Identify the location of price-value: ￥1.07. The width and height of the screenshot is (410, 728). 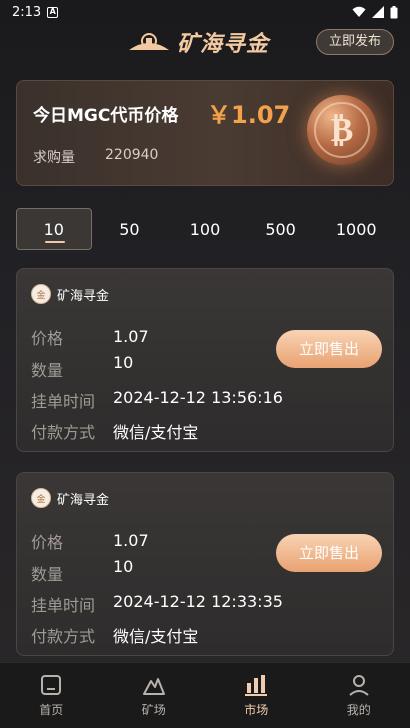
(249, 115).